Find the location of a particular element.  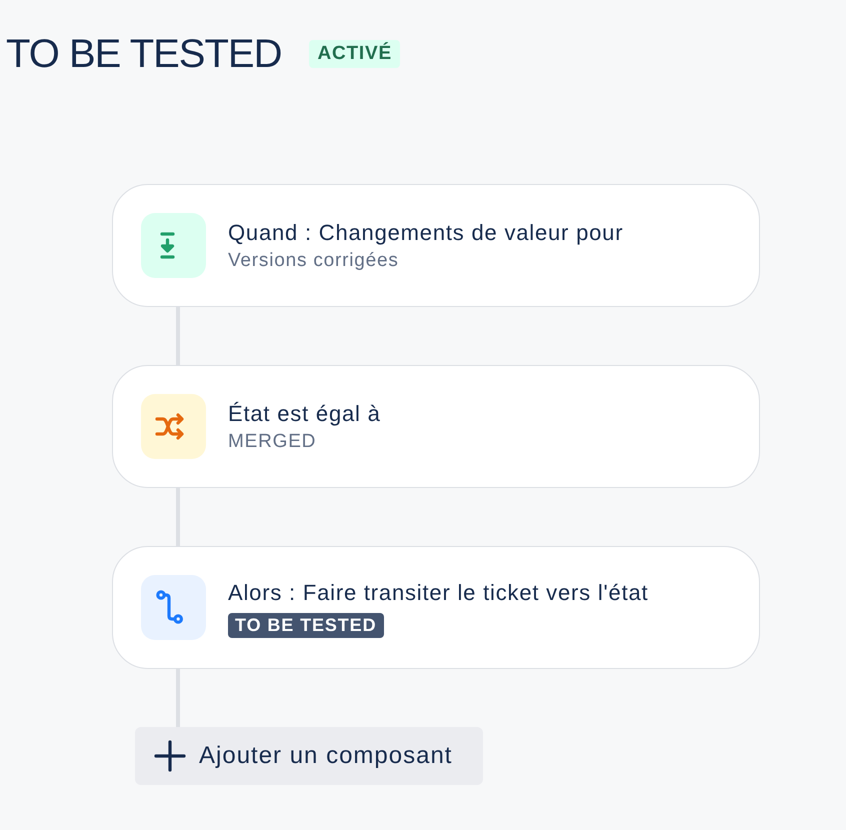

component-value: Versions corrigées is located at coordinates (313, 260).